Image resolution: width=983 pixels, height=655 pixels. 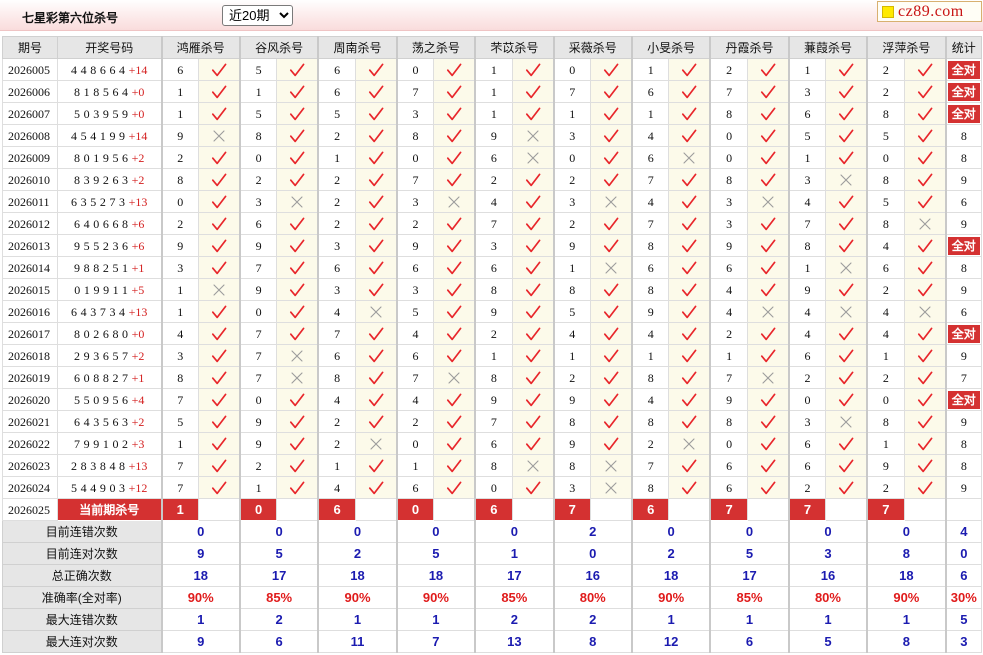 I want to click on draw-numbers-cell: 801956+2, so click(x=109, y=157).